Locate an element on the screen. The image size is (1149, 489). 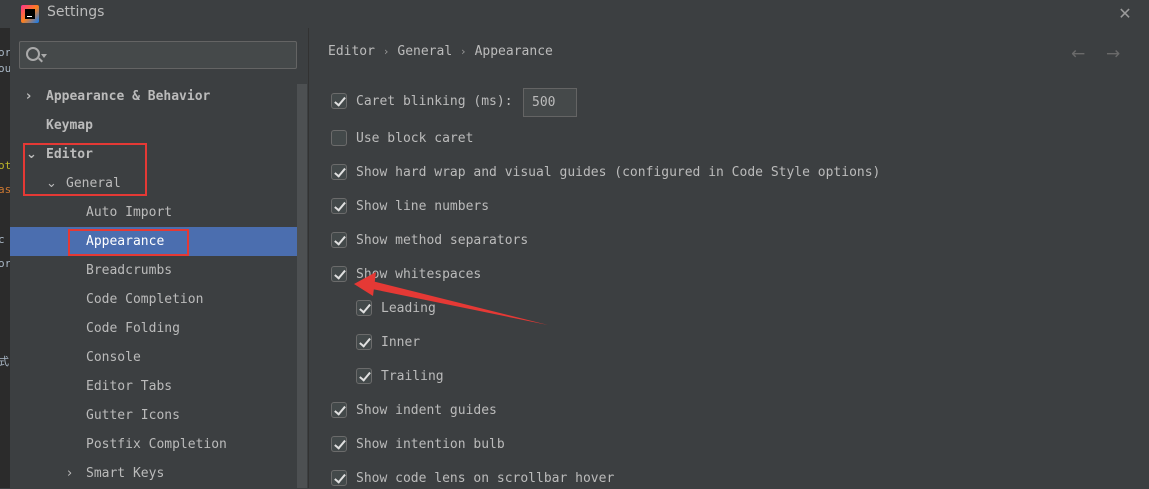
sidebar-item-general: ⌄ General is located at coordinates (154, 183).